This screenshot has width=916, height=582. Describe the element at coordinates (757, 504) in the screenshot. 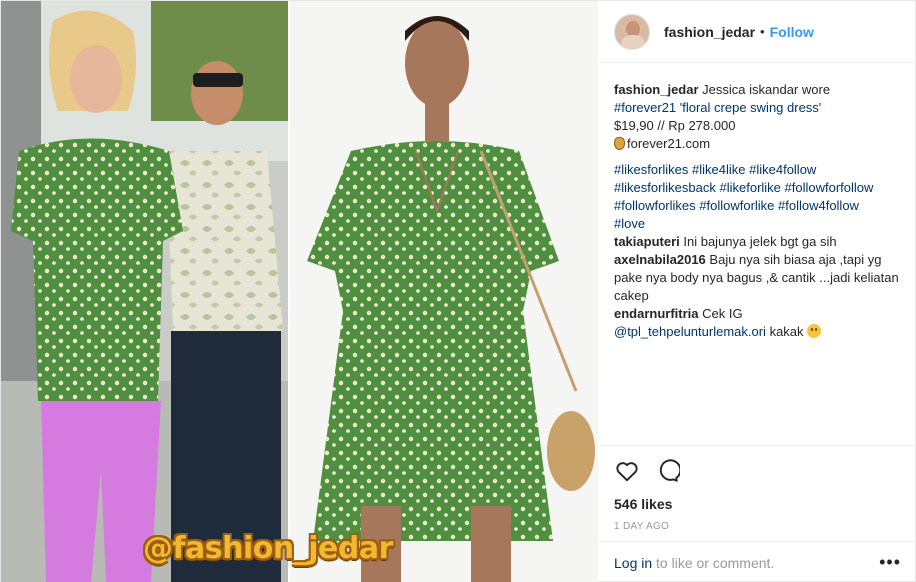

I see `likes-count: 546 likes` at that location.